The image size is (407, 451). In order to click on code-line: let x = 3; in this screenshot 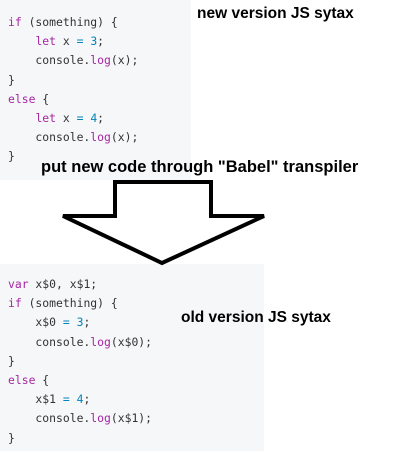, I will do `click(56, 41)`.